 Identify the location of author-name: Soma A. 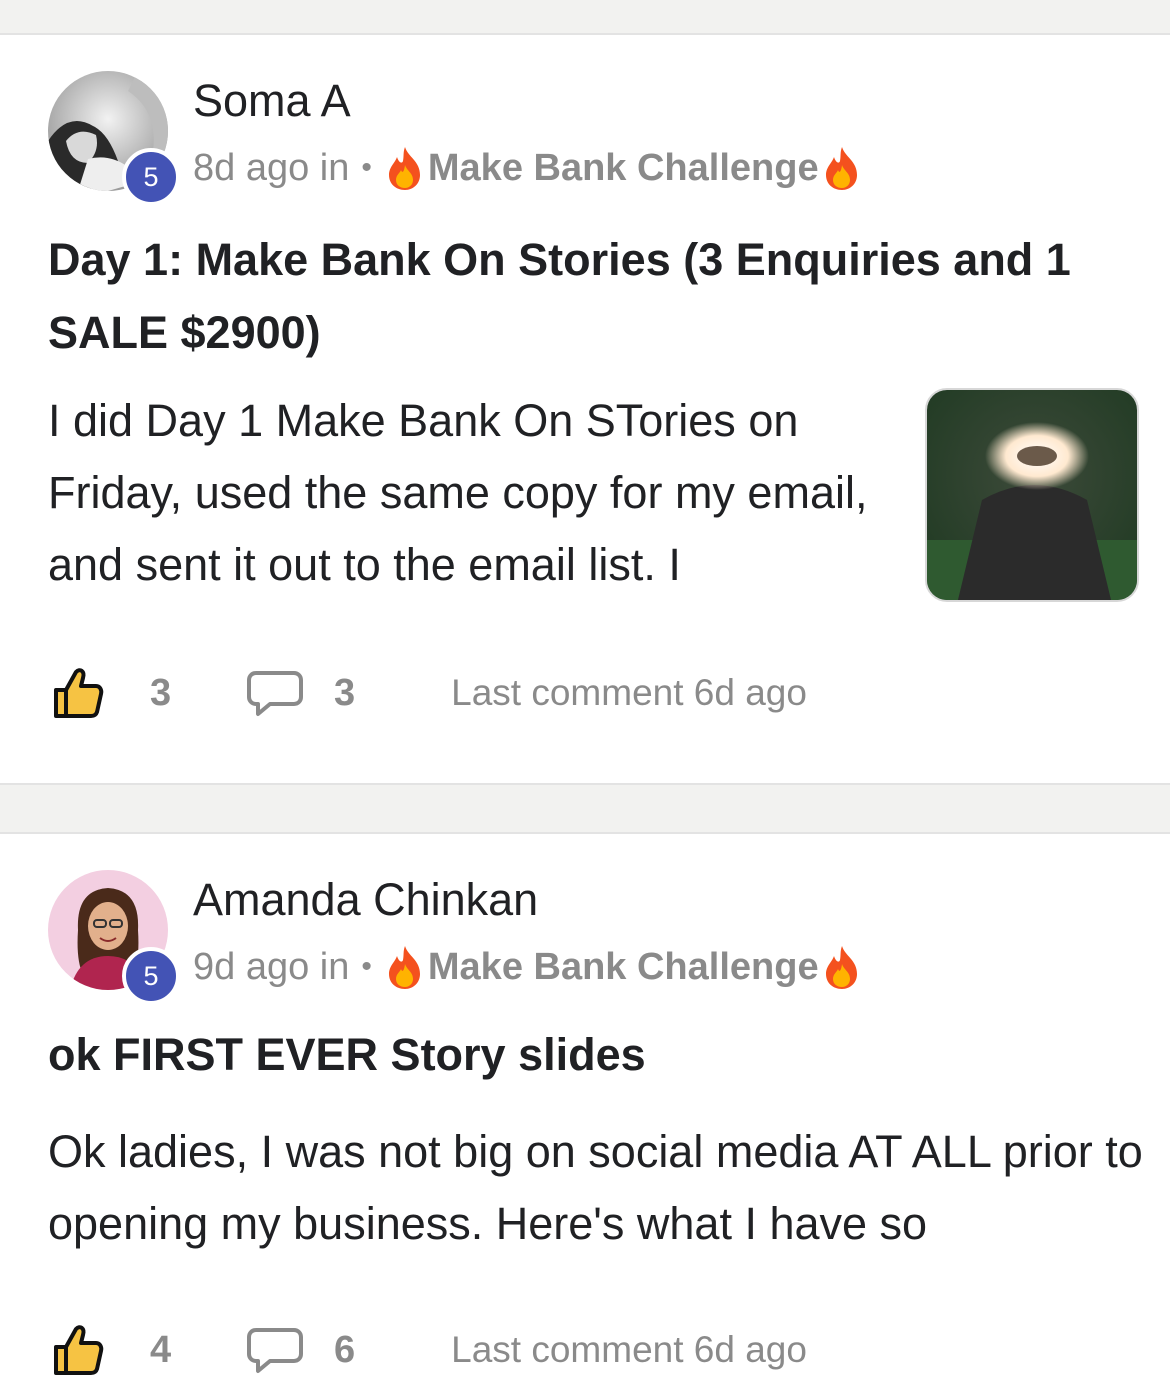
(272, 101).